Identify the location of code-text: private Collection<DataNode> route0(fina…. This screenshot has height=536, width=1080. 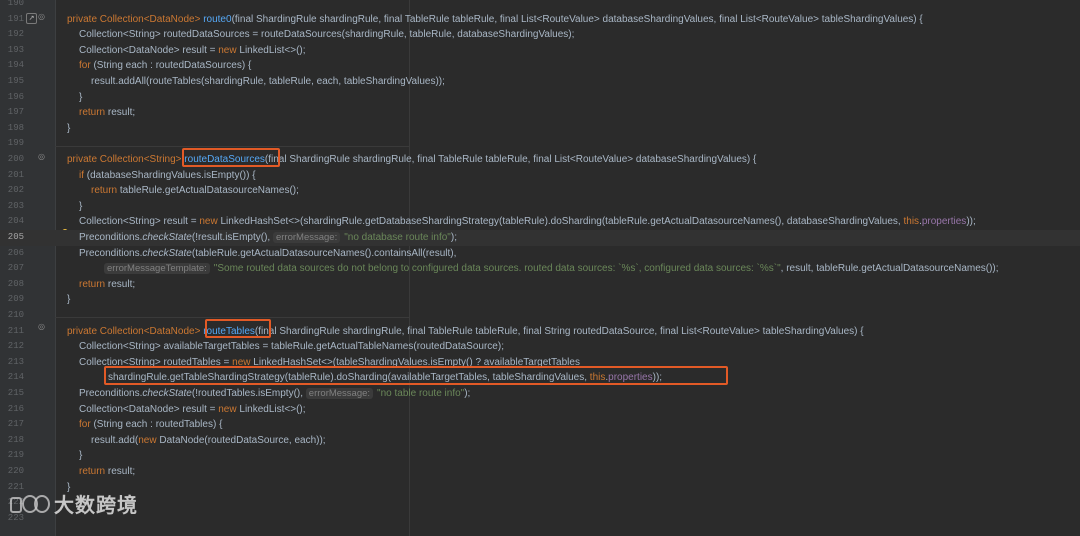
(495, 19).